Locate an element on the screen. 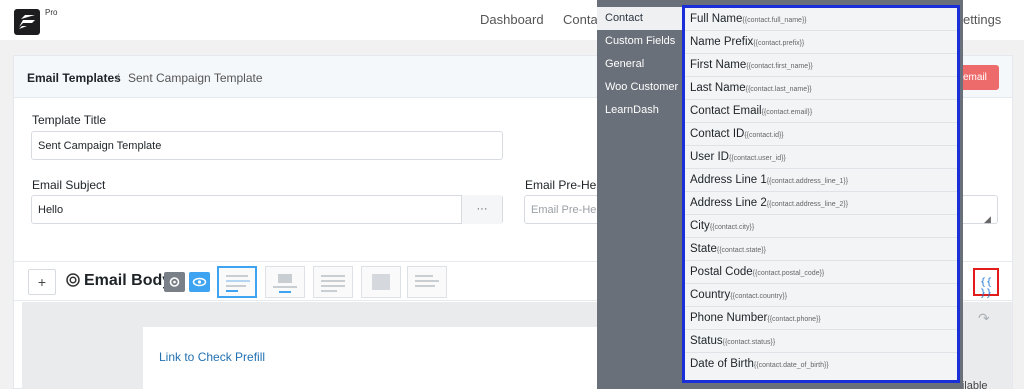 Image resolution: width=1024 pixels, height=389 pixels. nav-settings: ettings is located at coordinates (982, 19).